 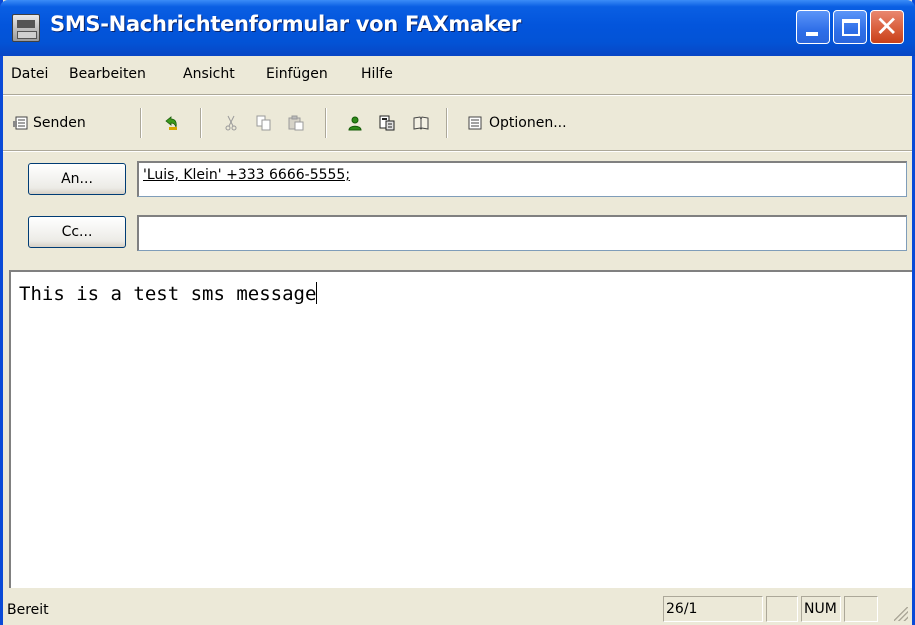 I want to click on copy-button, so click(x=264, y=123).